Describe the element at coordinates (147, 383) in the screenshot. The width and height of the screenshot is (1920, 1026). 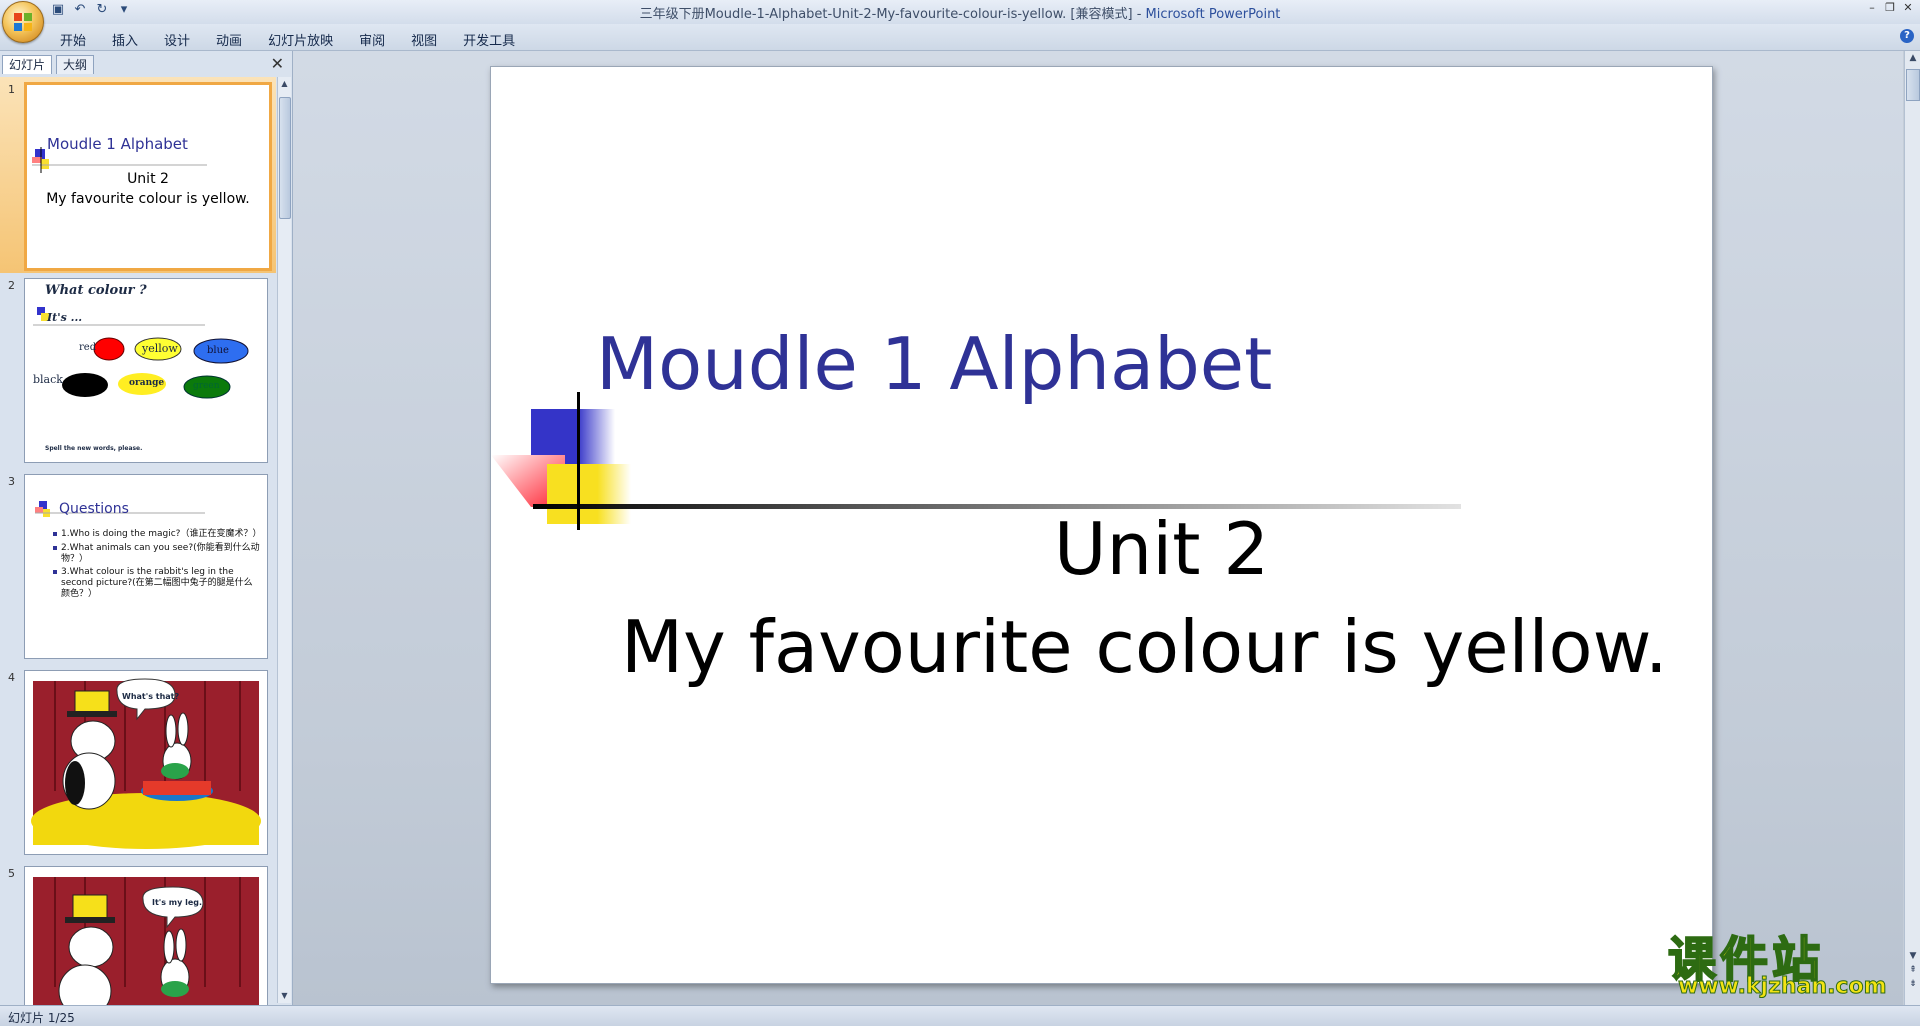
I see `color-label-orange: orange` at that location.